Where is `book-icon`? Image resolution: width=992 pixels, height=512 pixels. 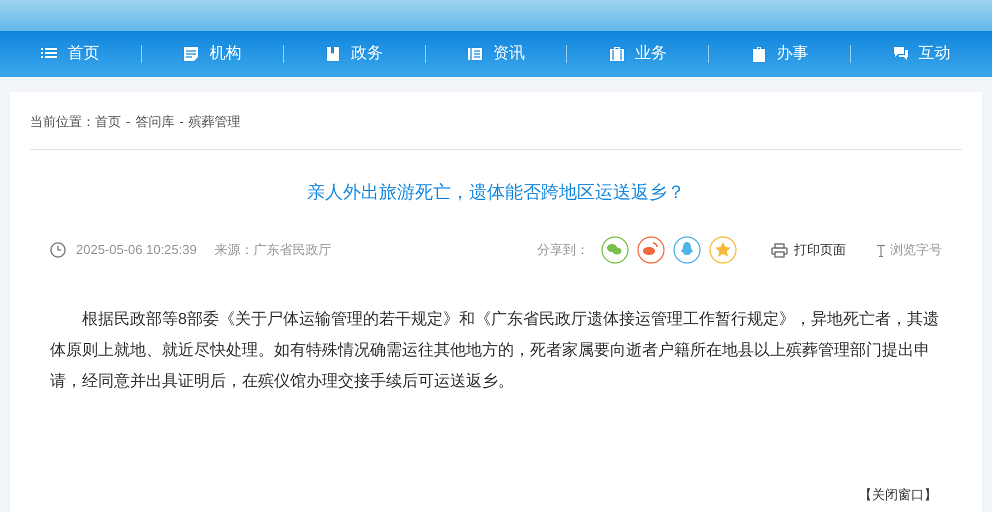 book-icon is located at coordinates (333, 54).